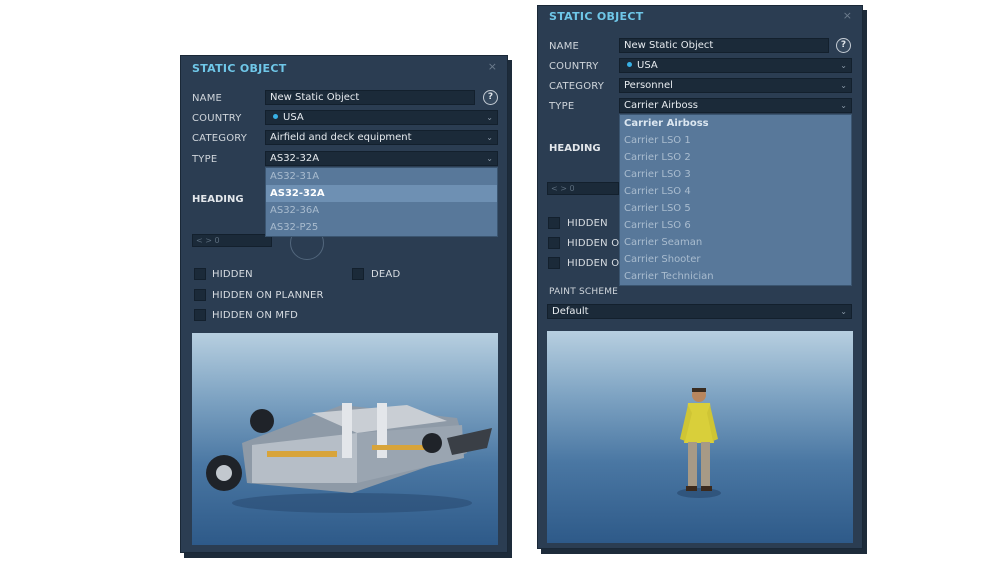 The height and width of the screenshot is (562, 1000). I want to click on dropdown-option: AS32-36A, so click(381, 210).